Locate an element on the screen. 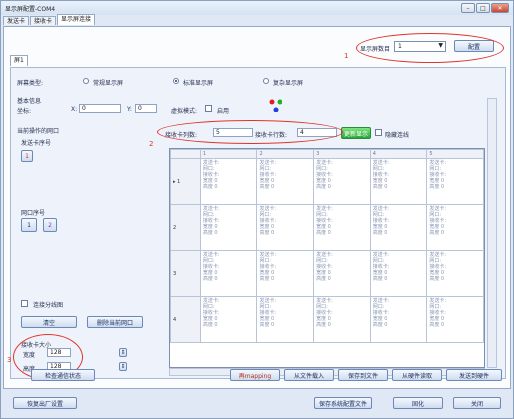 This screenshot has width=514, height=419. connect-lines-label: 连接分线图 is located at coordinates (48, 305).